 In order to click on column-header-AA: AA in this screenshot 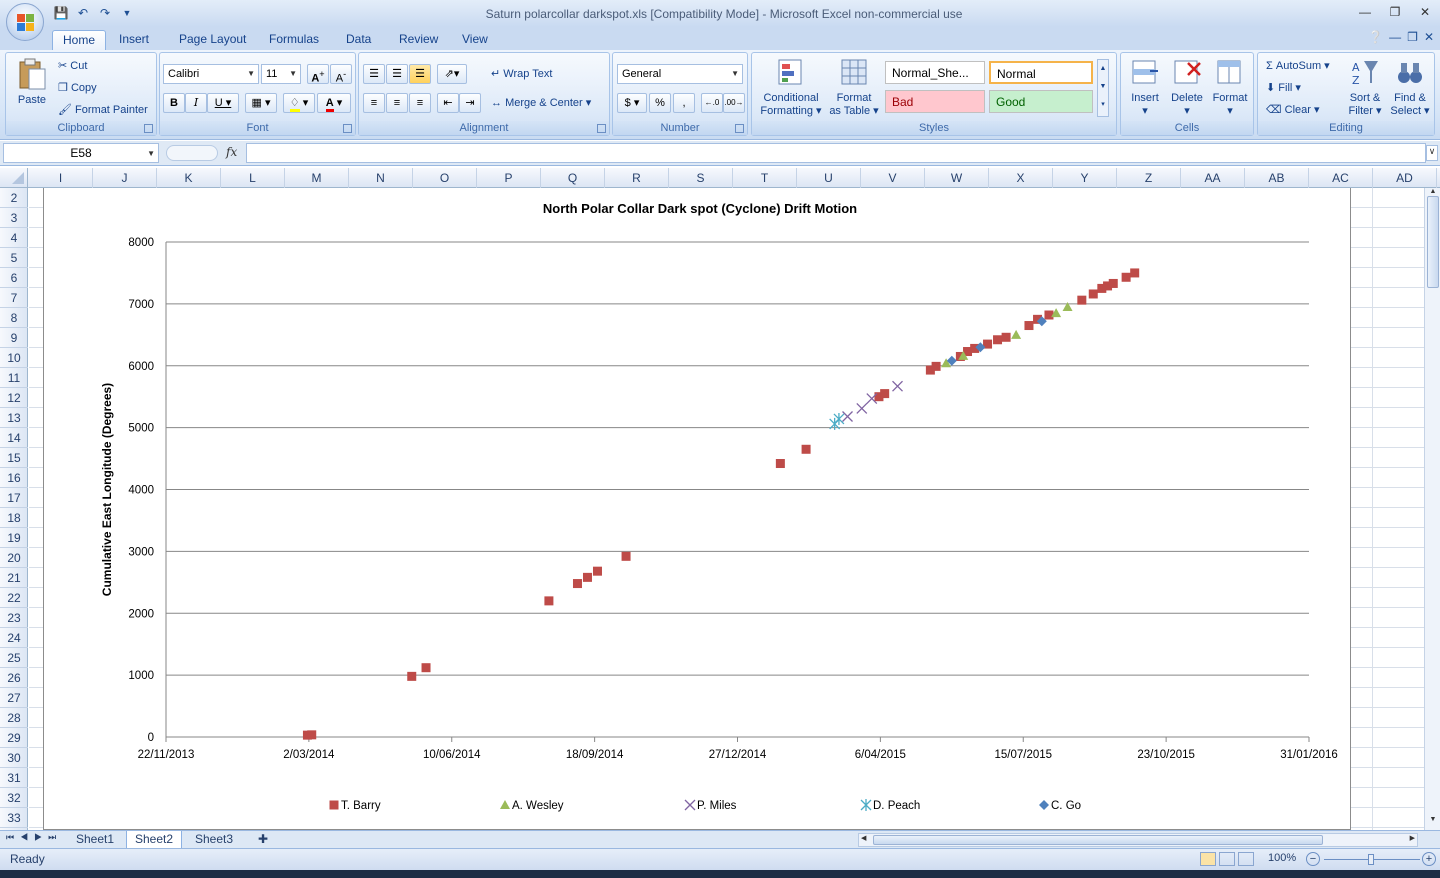, I will do `click(1213, 178)`.